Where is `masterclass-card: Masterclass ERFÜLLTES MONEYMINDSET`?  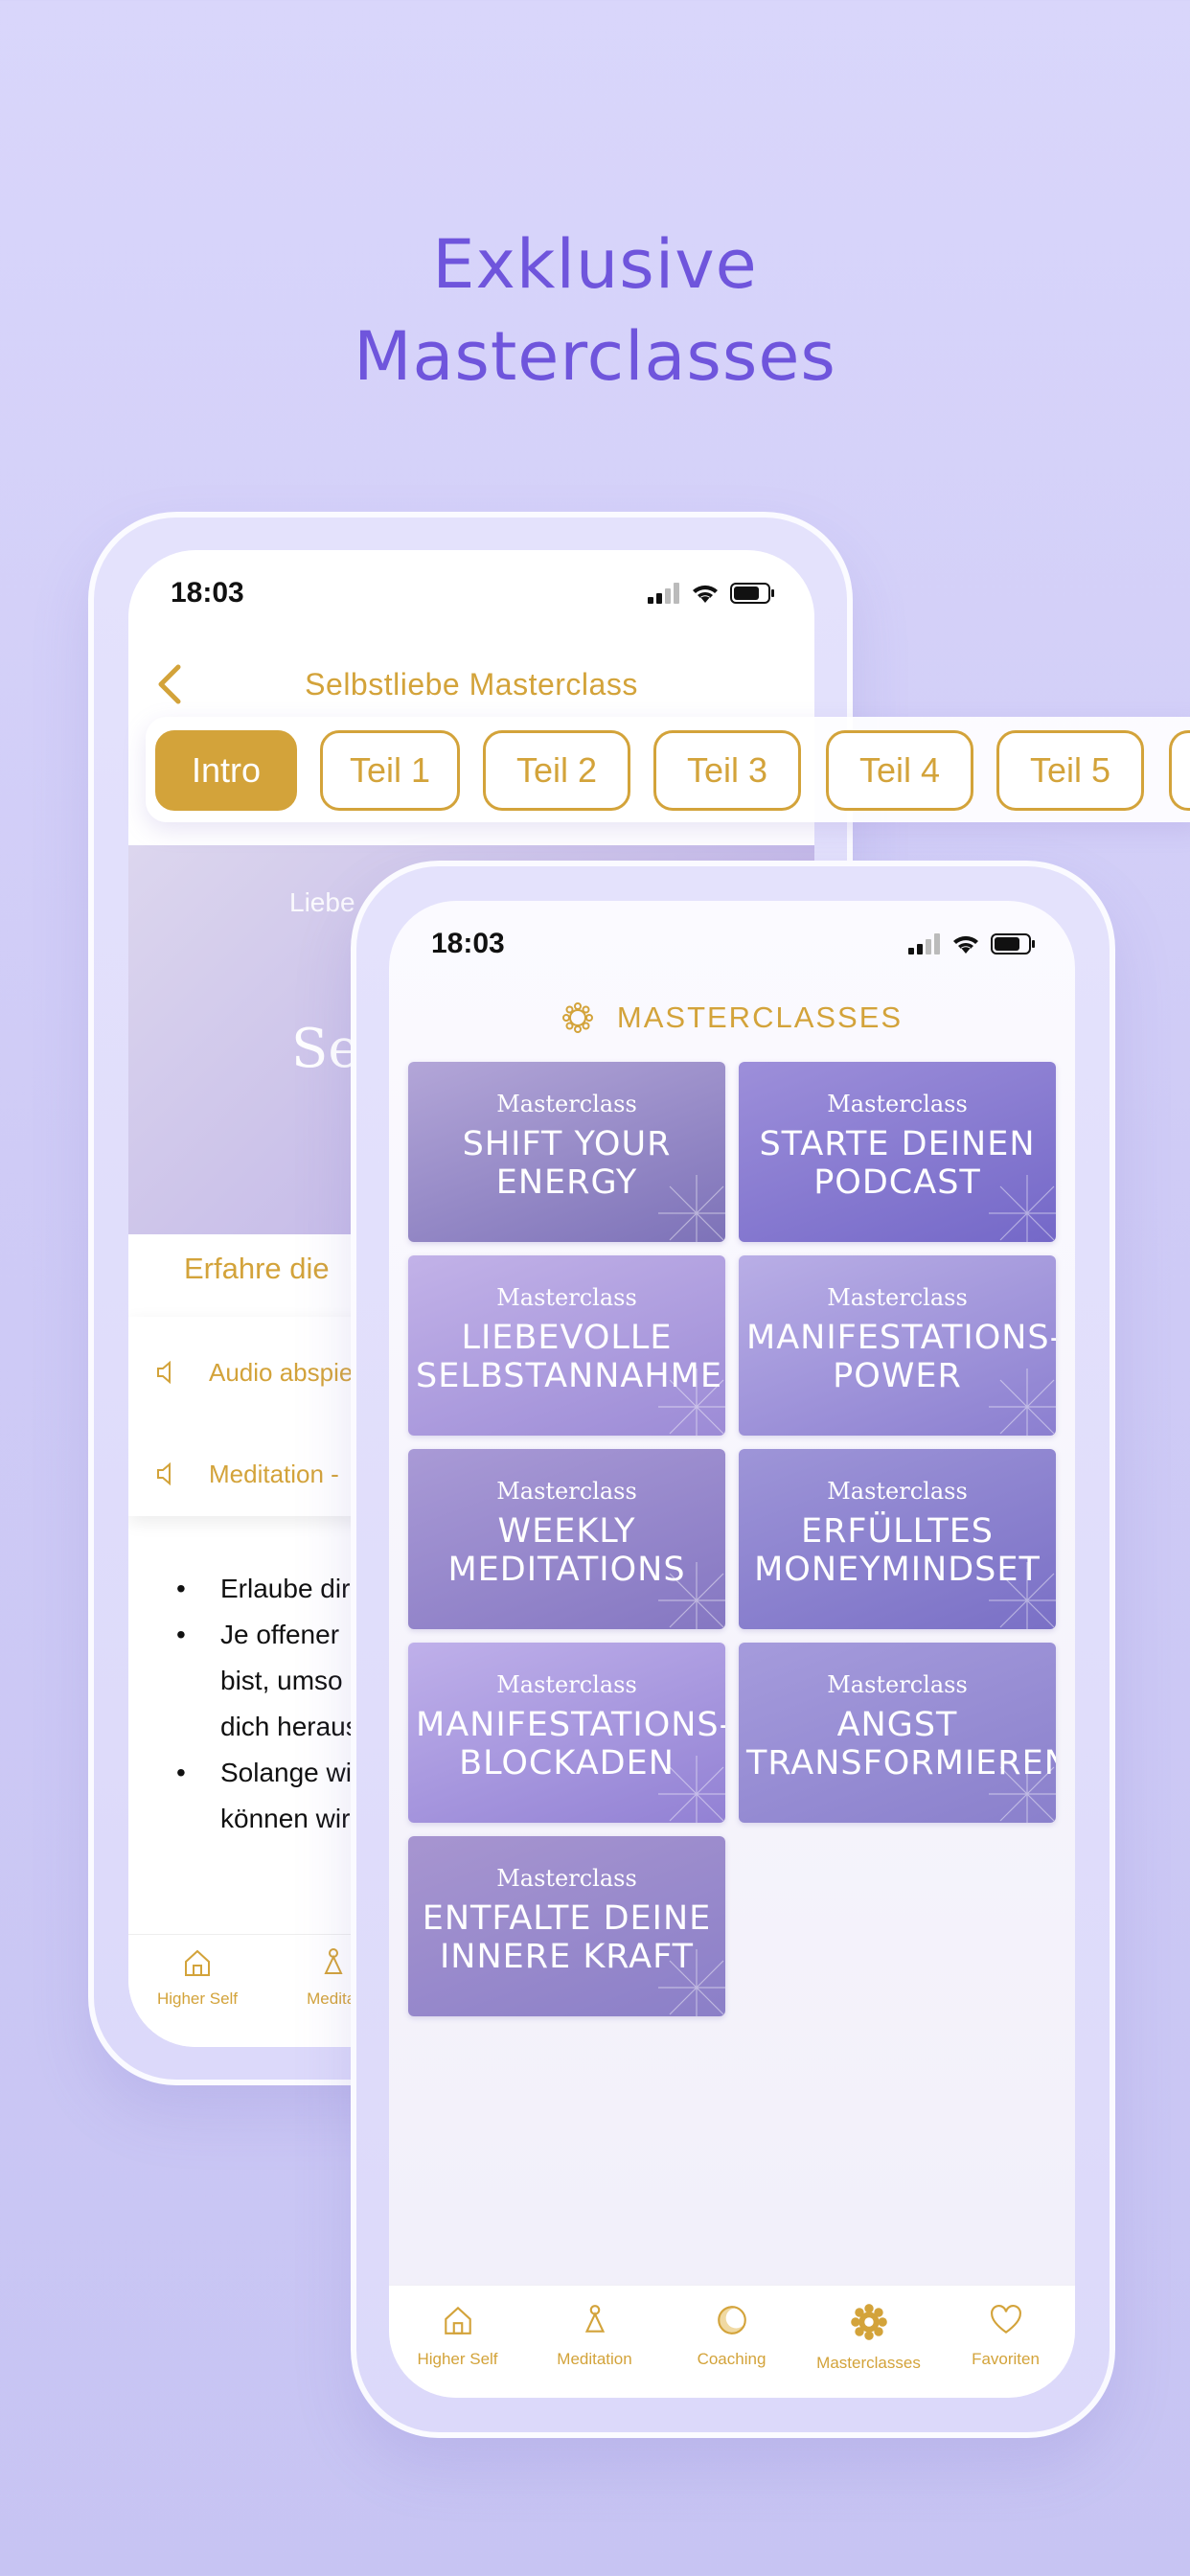
masterclass-card: Masterclass ERFÜLLTES MONEYMINDSET is located at coordinates (898, 1539).